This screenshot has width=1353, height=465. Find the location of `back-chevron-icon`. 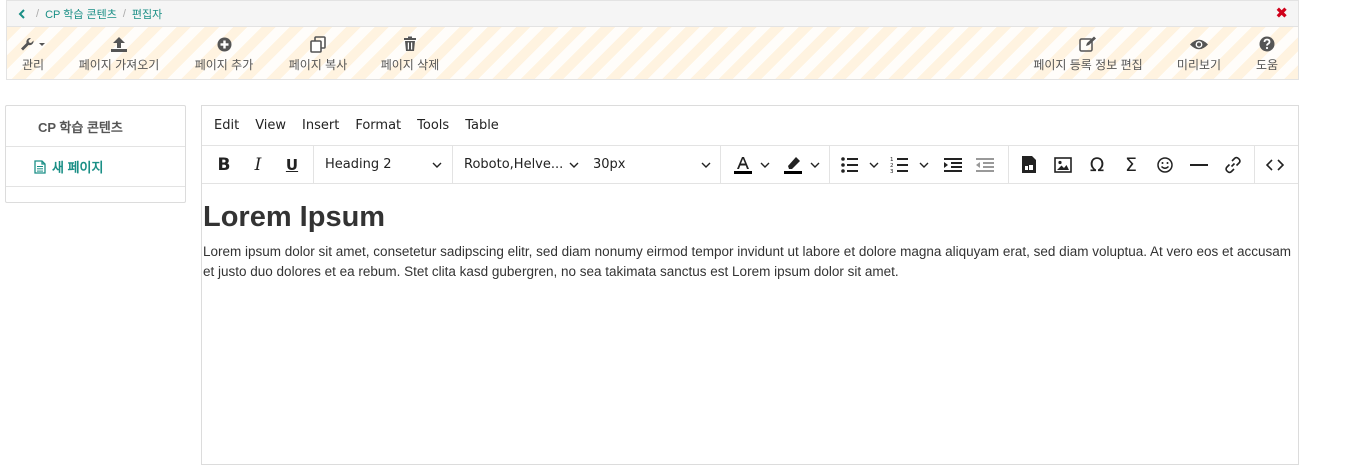

back-chevron-icon is located at coordinates (22, 13).